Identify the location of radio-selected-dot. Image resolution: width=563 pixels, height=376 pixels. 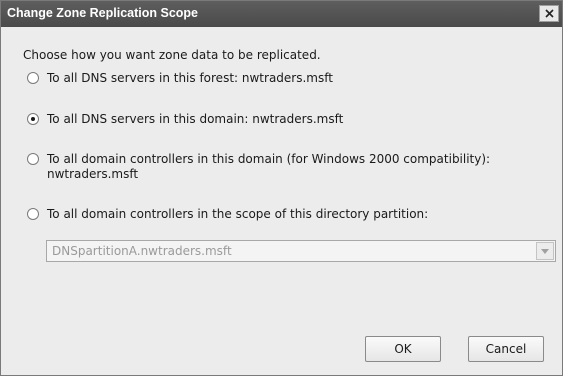
(33, 119).